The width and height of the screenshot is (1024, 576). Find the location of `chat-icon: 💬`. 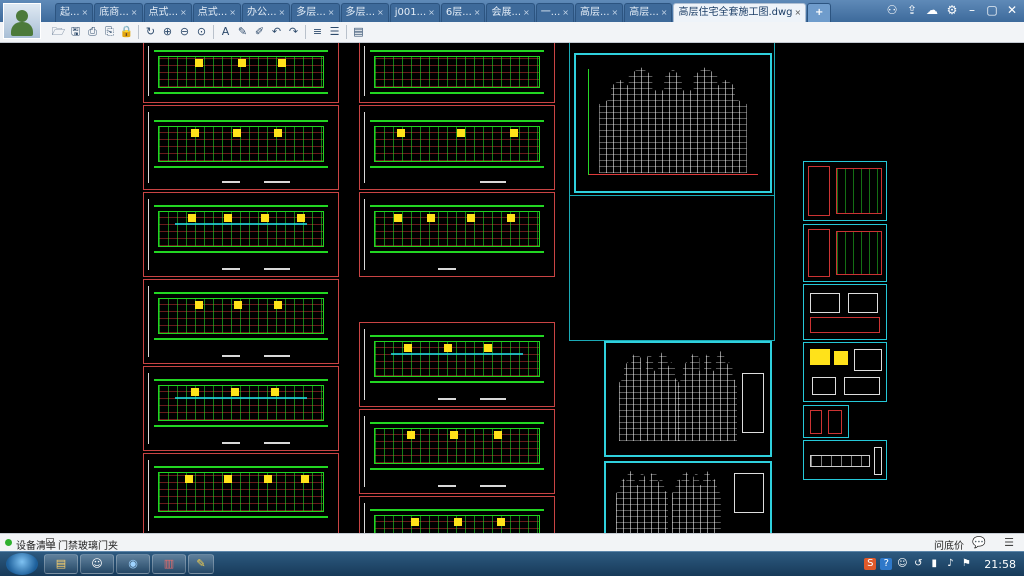

chat-icon: 💬 is located at coordinates (979, 542).